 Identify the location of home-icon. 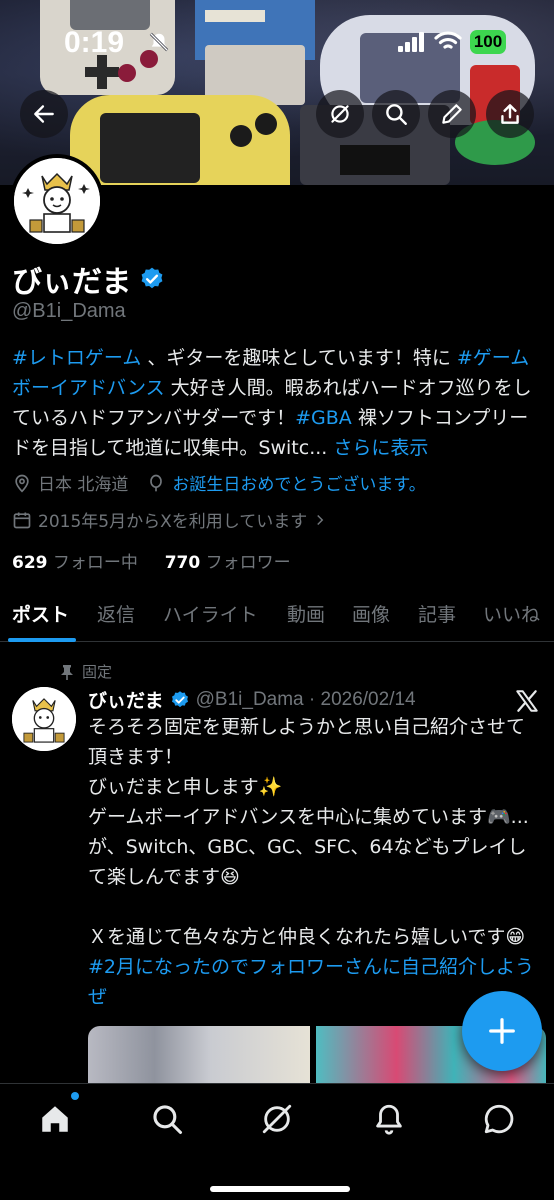
(55, 1119).